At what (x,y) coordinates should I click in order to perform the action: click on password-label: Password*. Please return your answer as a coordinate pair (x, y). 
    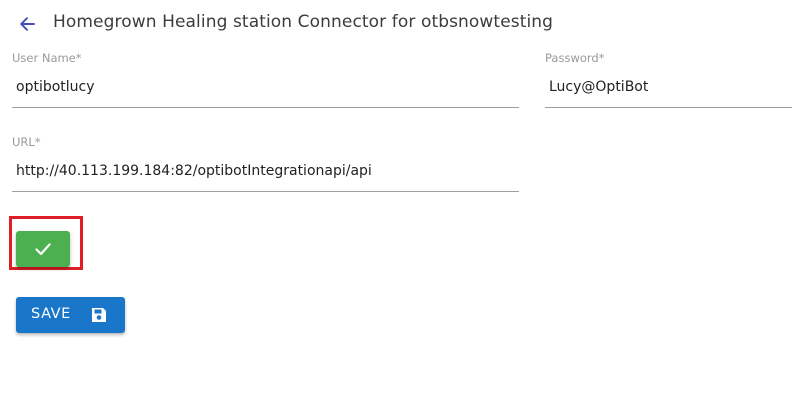
    Looking at the image, I should click on (575, 58).